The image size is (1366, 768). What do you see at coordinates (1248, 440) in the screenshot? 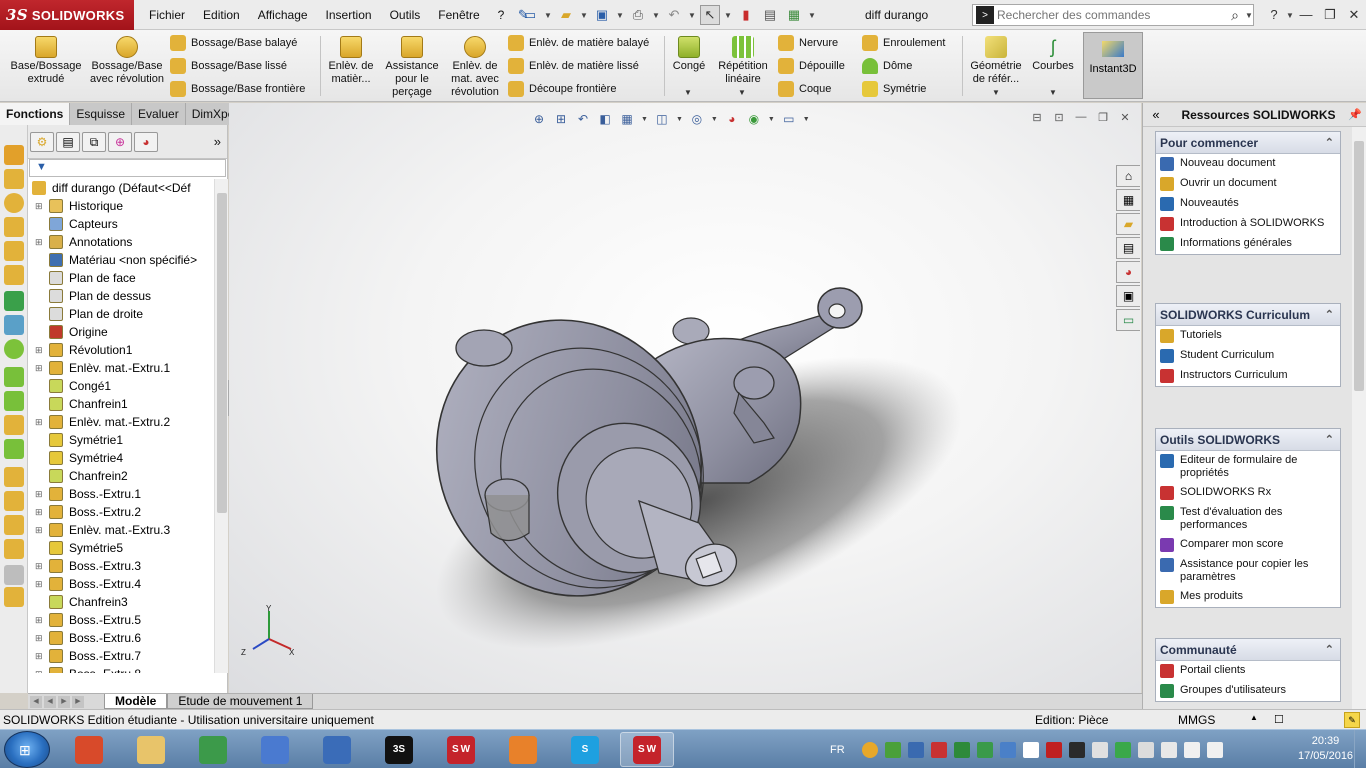
I see `task-panel-header: Outils SOLIDWORKS ⌃` at bounding box center [1248, 440].